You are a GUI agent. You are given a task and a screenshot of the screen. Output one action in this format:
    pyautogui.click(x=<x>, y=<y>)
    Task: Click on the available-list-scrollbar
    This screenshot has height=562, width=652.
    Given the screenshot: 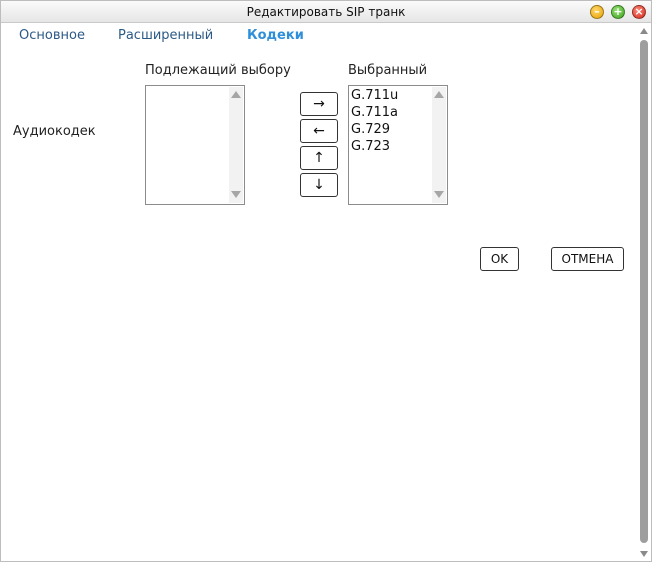 What is the action you would take?
    pyautogui.click(x=236, y=145)
    